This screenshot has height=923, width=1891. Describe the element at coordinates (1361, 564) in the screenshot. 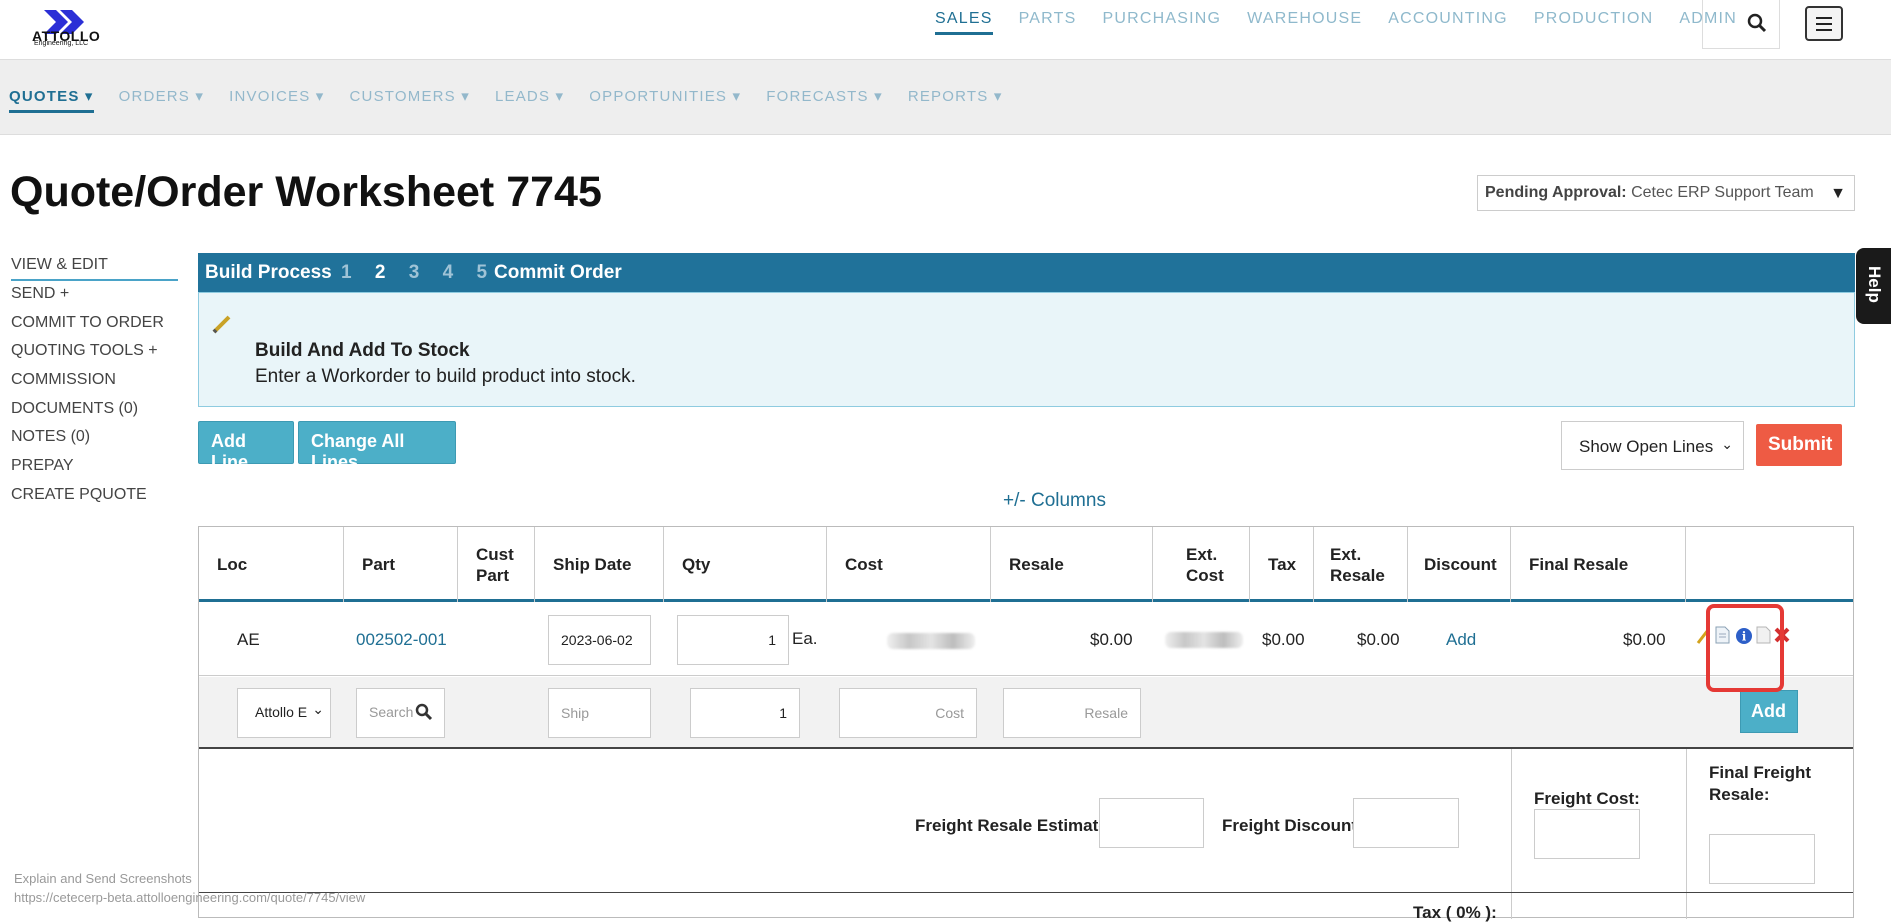

I see `col-ext-resale: Ext. Resale` at that location.